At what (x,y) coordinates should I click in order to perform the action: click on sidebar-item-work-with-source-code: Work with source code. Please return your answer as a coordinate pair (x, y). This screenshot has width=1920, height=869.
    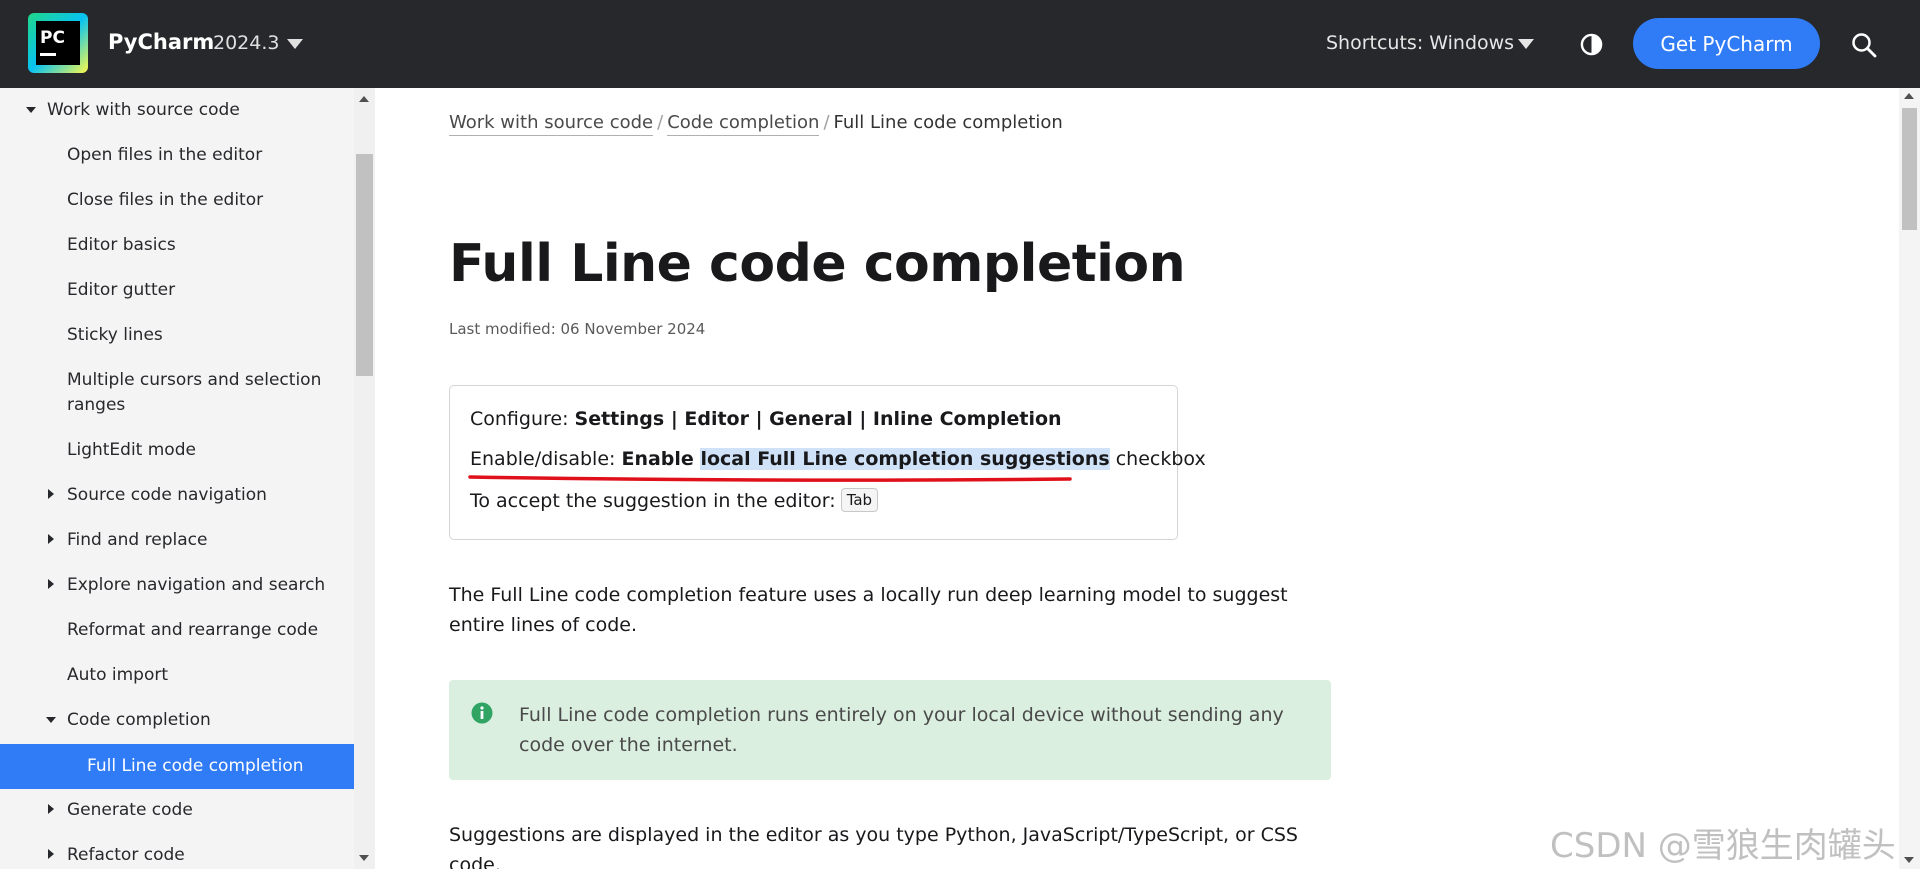
    Looking at the image, I should click on (177, 110).